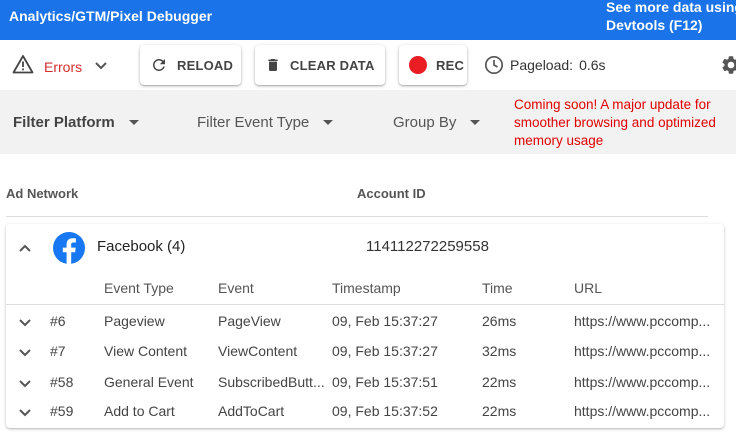 The width and height of the screenshot is (736, 435). I want to click on event-type: Add to Cart, so click(139, 411).